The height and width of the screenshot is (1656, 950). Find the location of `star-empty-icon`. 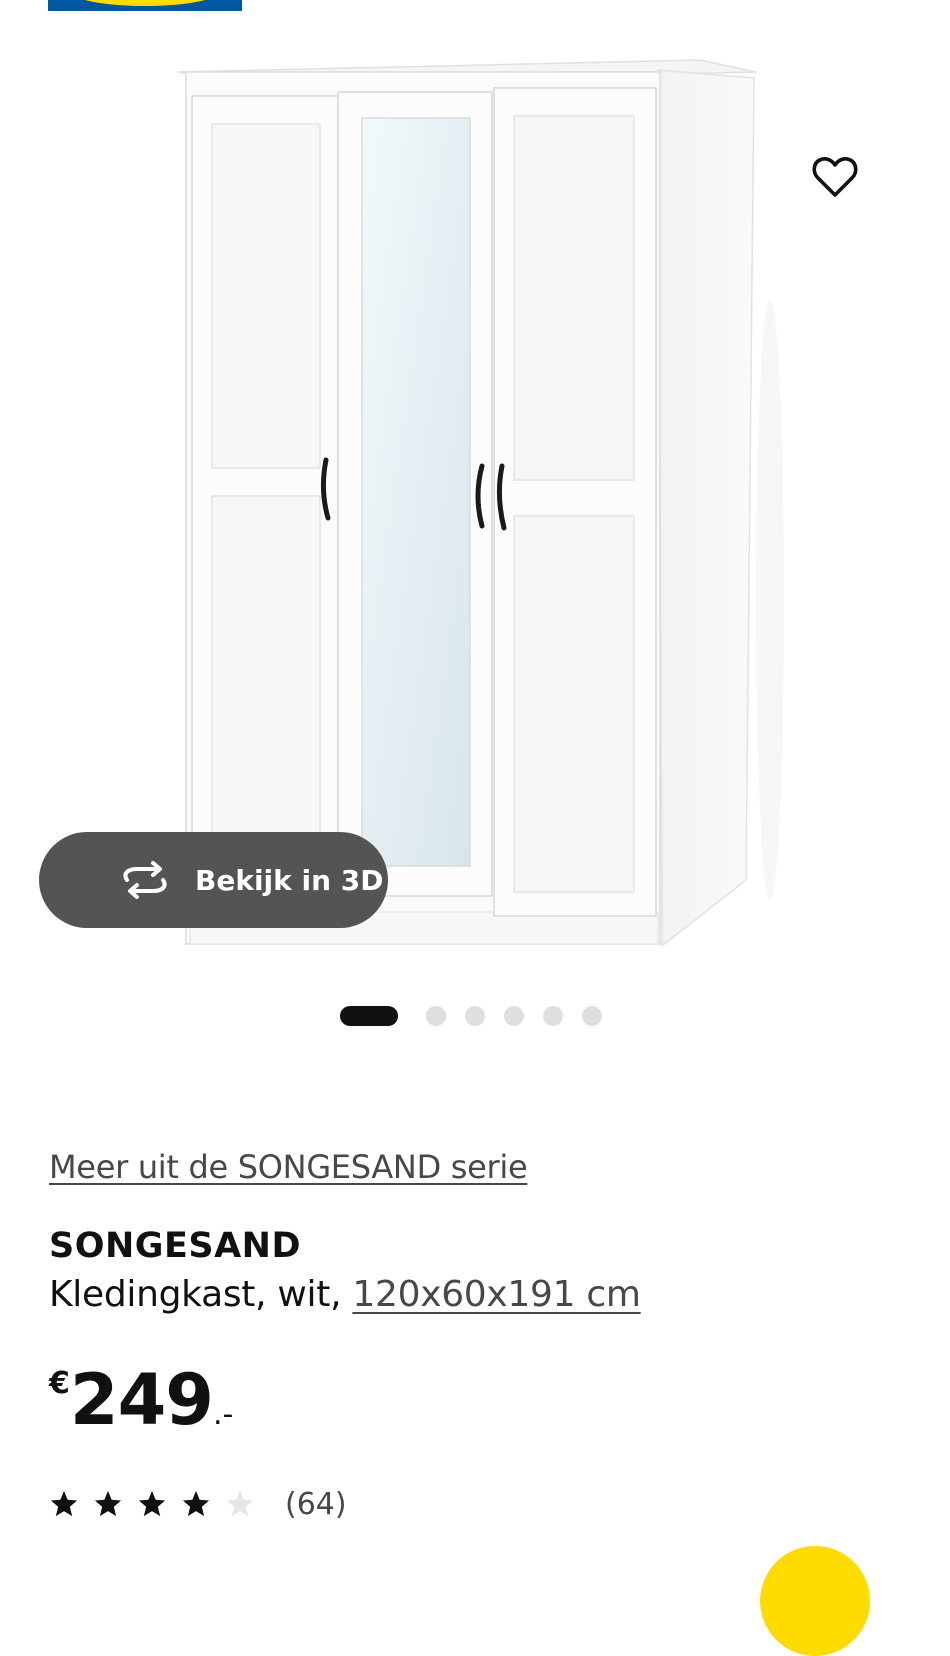

star-empty-icon is located at coordinates (240, 1503).